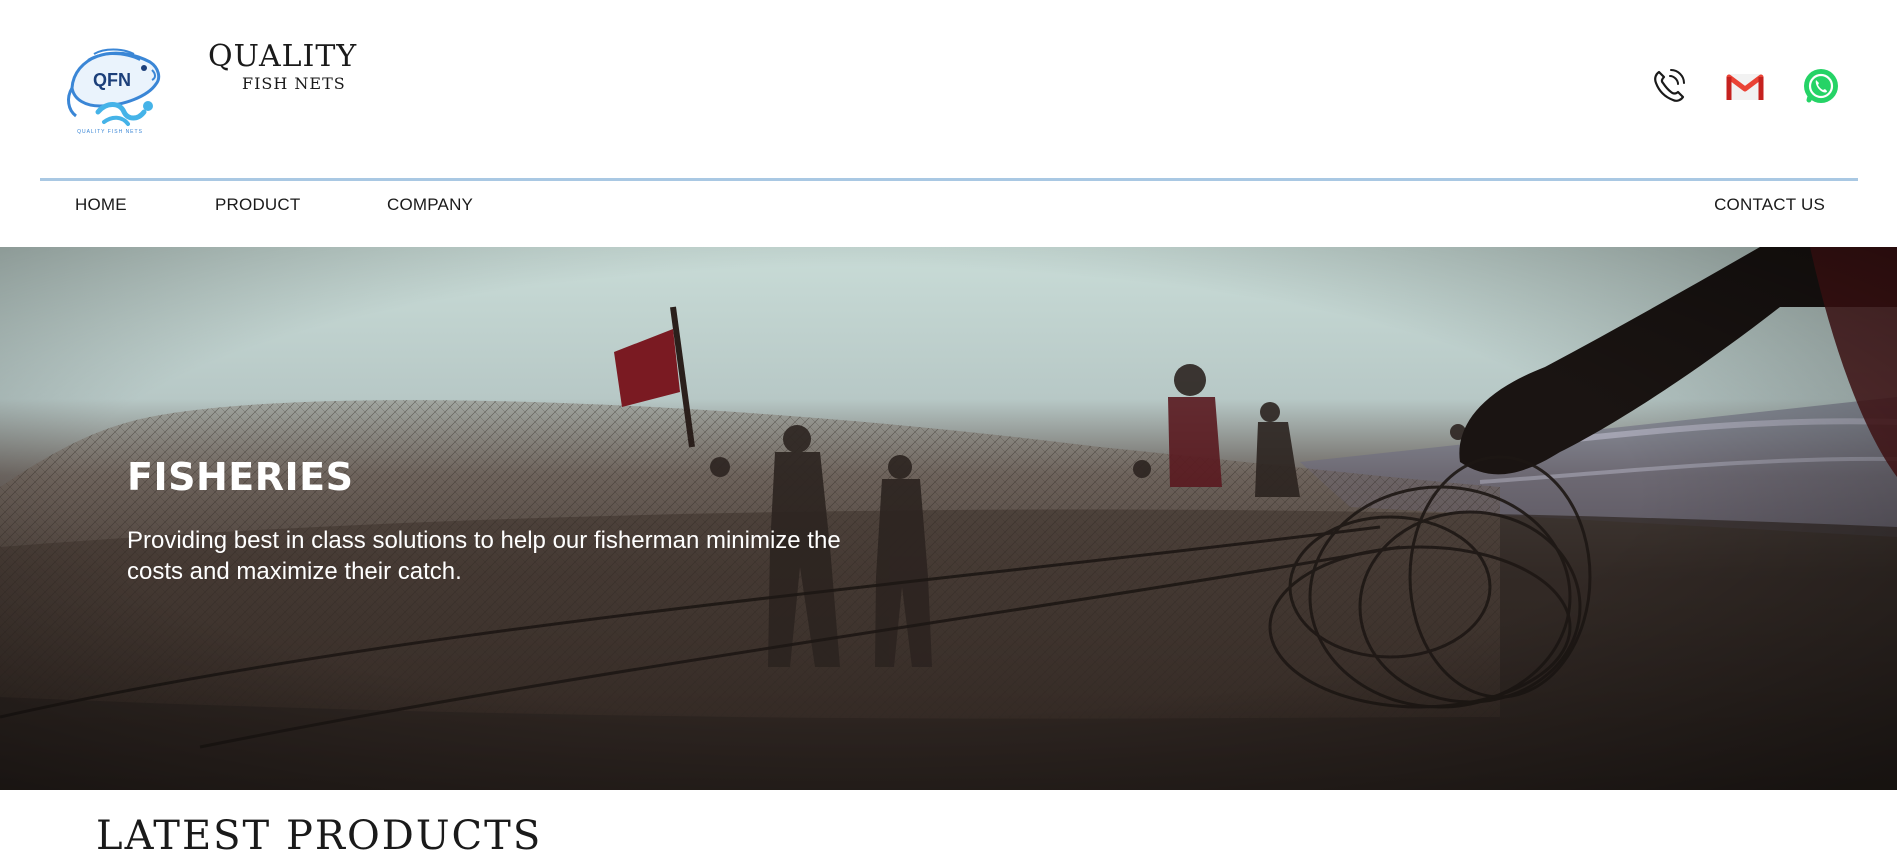  I want to click on company-logo: QFN QUALITY FISH NETS, so click(114, 87).